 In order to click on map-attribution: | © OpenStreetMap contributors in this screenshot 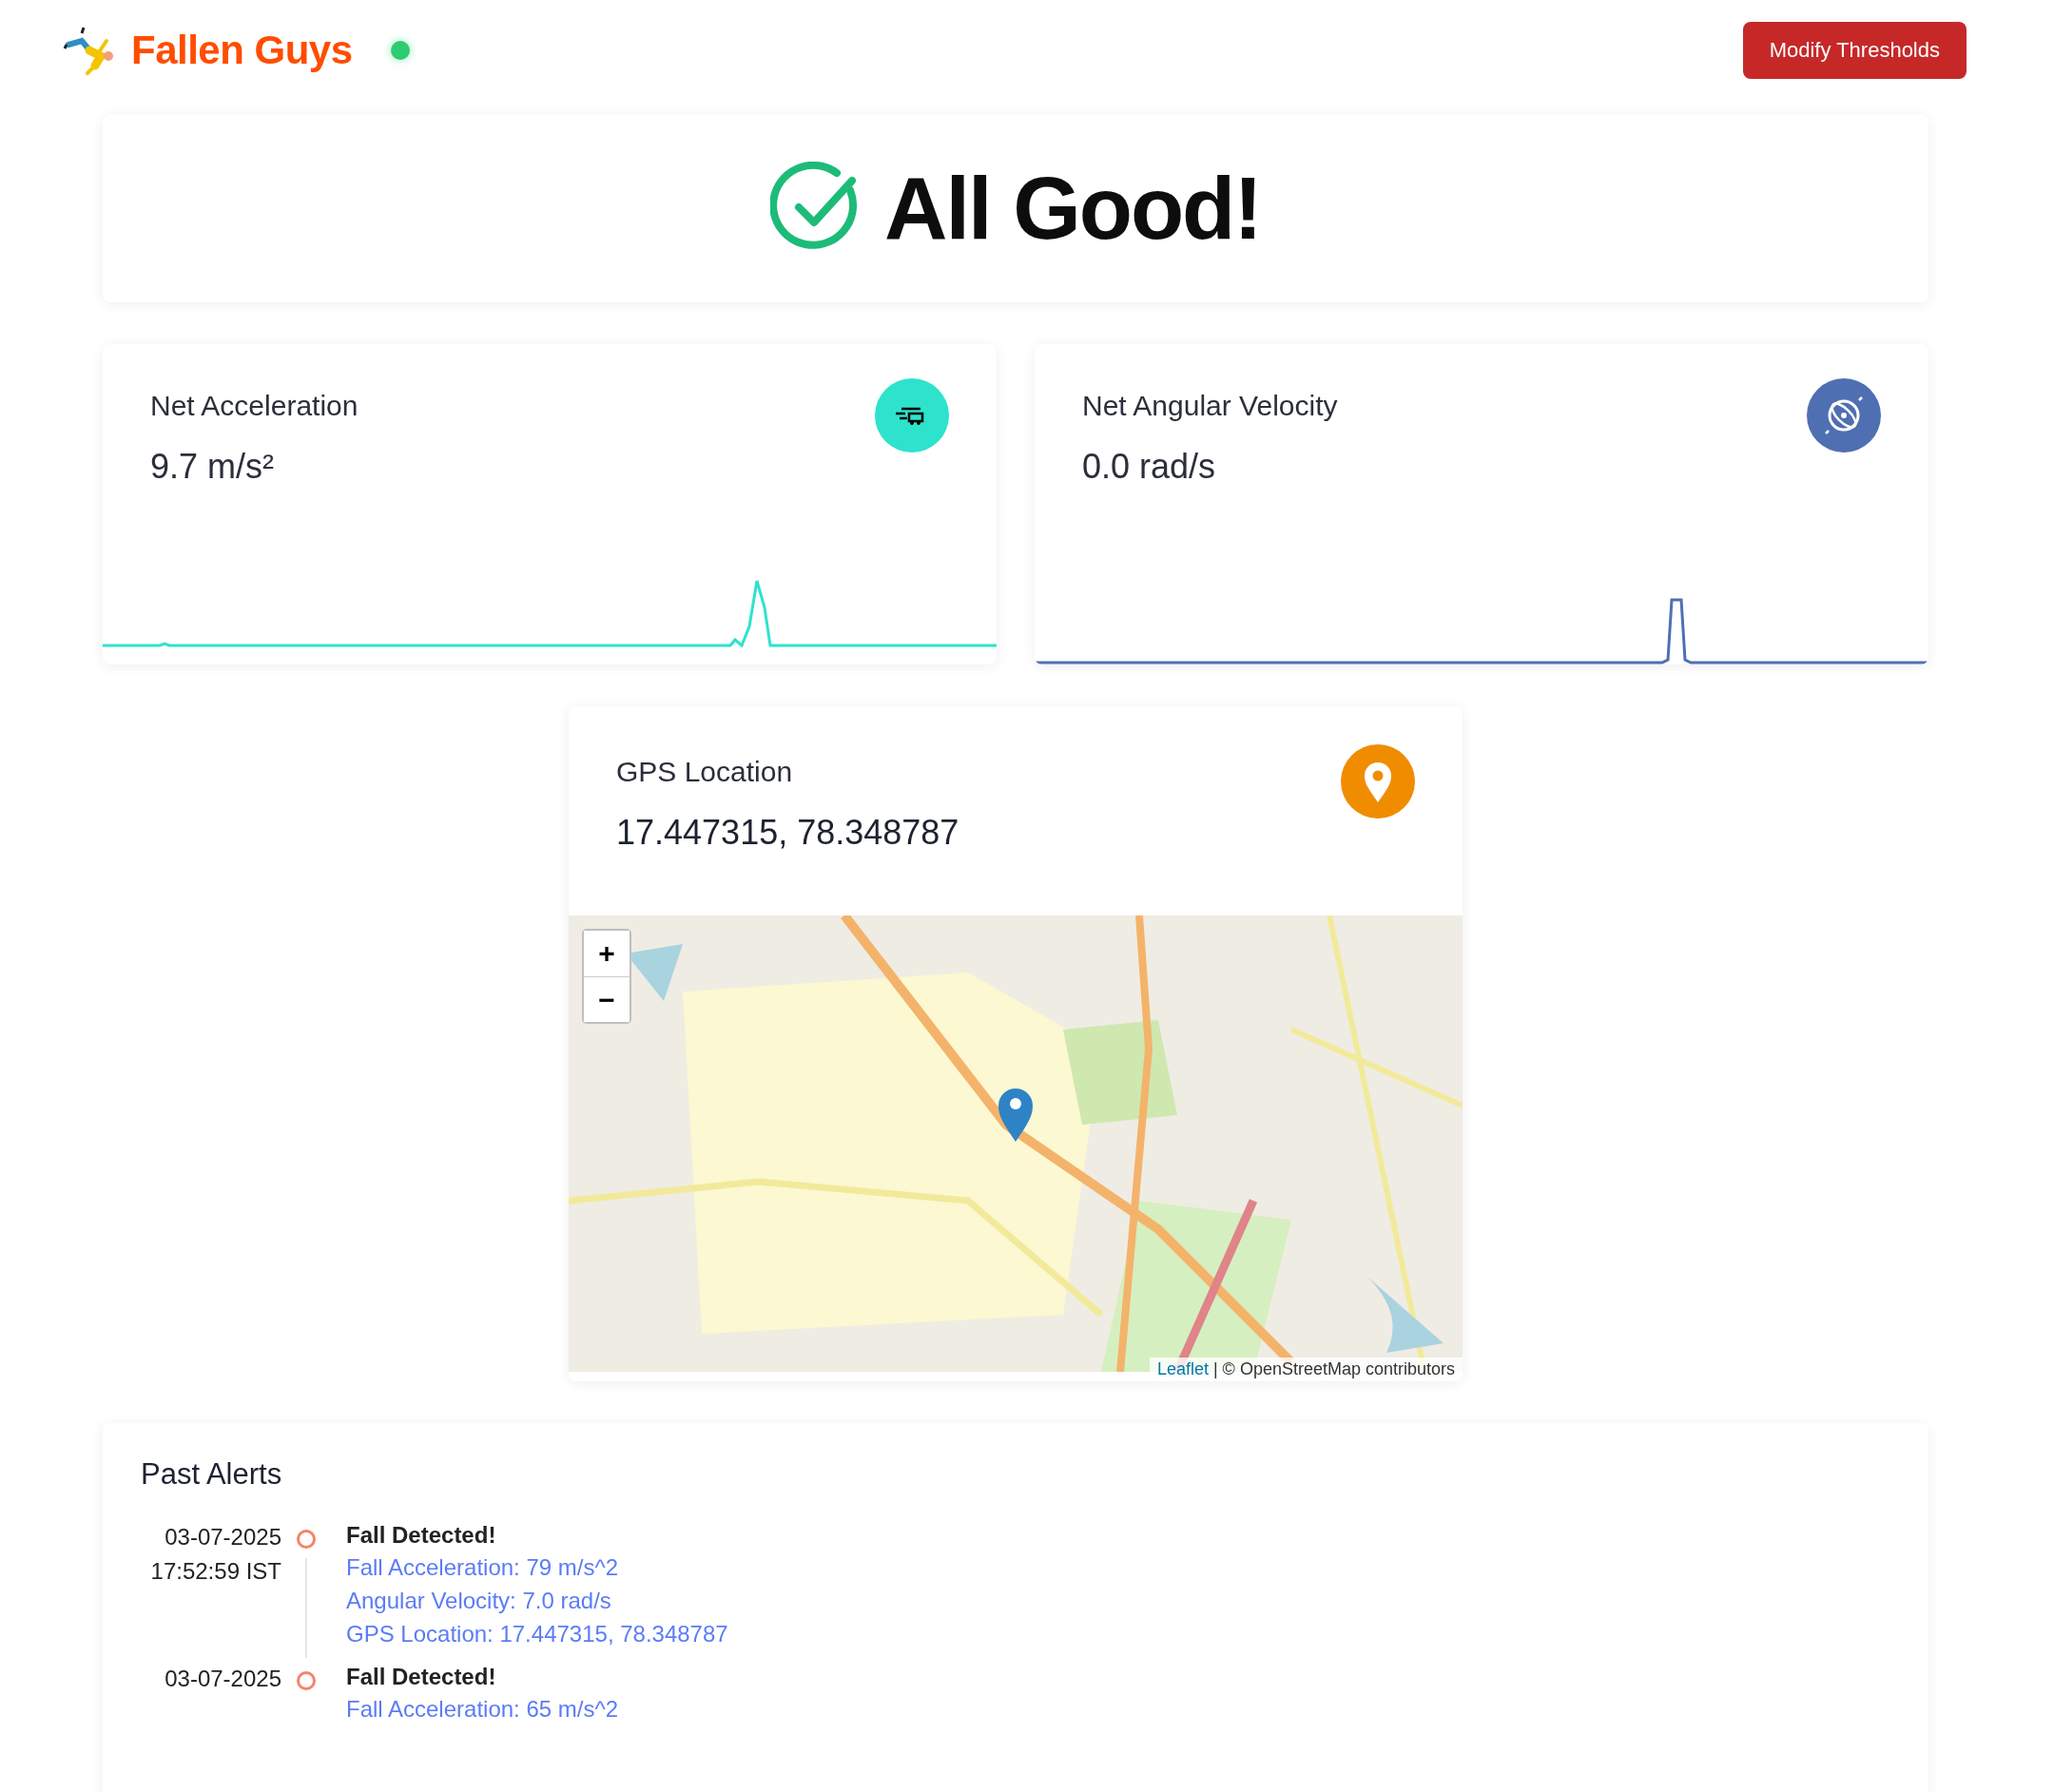, I will do `click(1333, 1369)`.